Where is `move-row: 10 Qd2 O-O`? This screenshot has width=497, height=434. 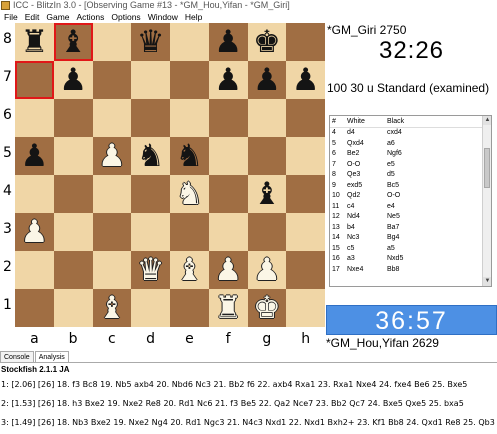 move-row: 10 Qd2 O-O is located at coordinates (410, 196).